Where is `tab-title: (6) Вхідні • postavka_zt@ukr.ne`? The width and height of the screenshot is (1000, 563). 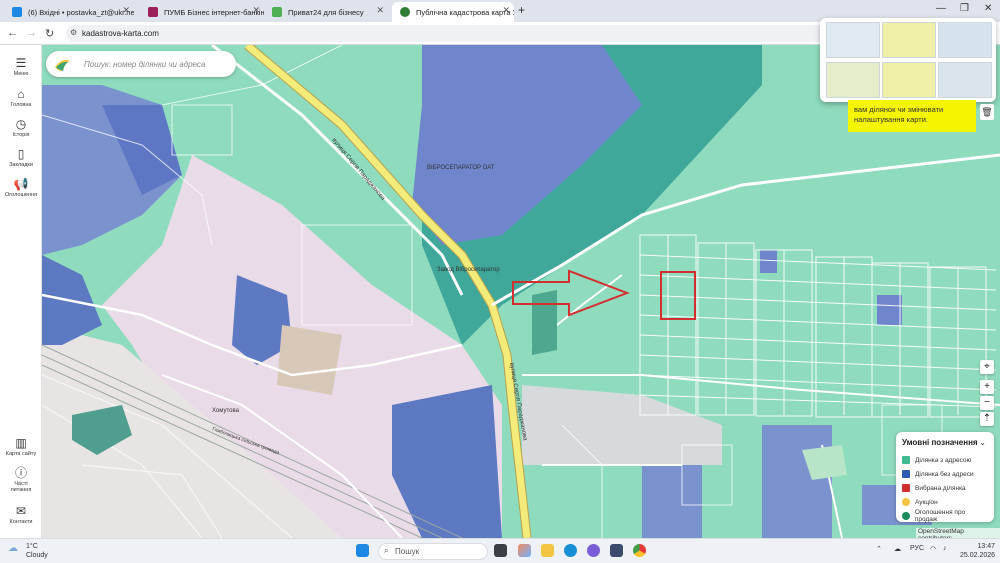 tab-title: (6) Вхідні • postavka_zt@ukr.ne is located at coordinates (81, 12).